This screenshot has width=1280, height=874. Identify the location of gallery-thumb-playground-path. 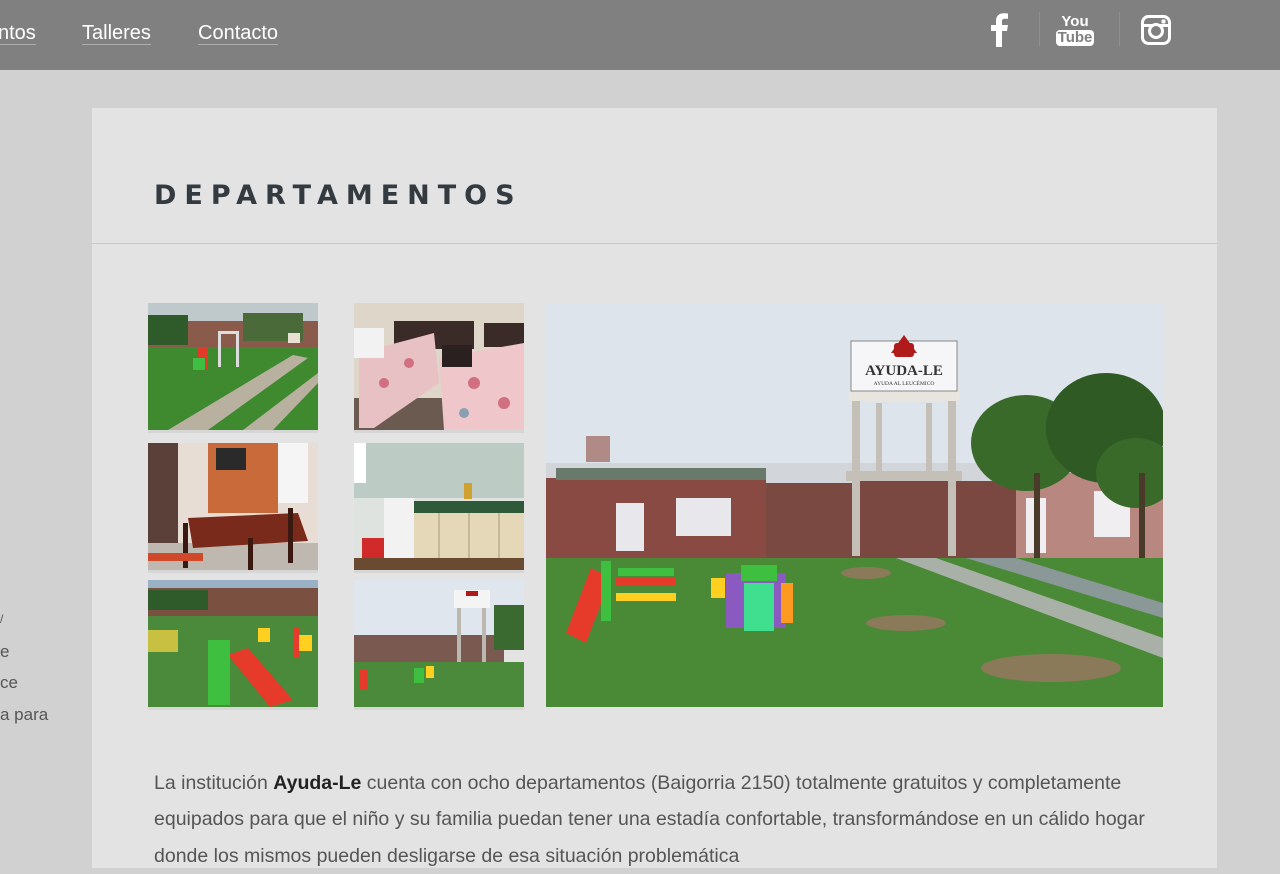
(233, 366).